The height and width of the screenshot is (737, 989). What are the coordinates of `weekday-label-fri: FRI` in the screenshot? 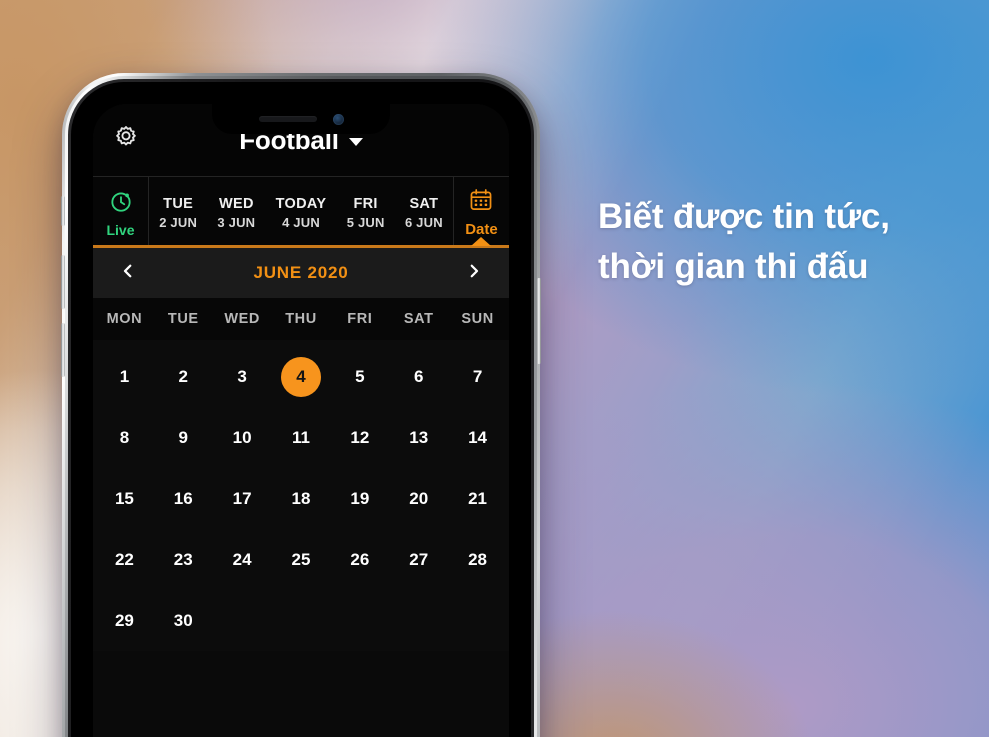 It's located at (360, 319).